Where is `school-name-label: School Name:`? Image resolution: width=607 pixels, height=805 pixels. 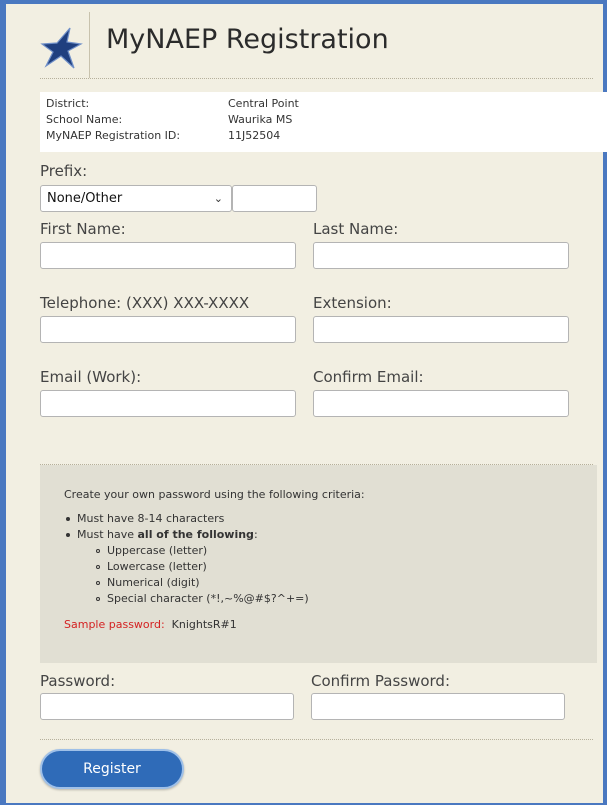 school-name-label: School Name: is located at coordinates (84, 119).